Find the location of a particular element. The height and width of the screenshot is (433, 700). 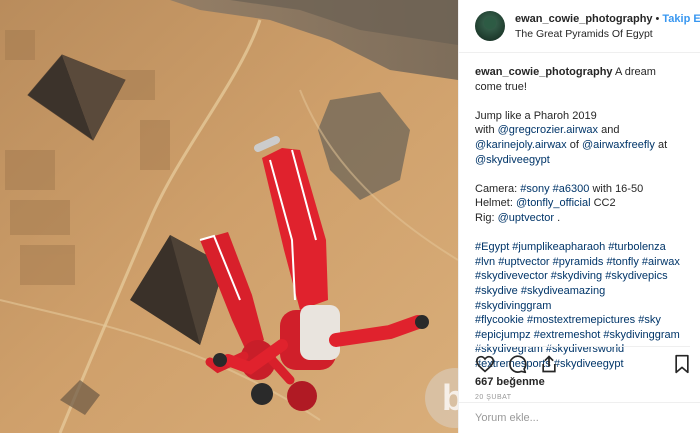

caption-at: at is located at coordinates (661, 144).